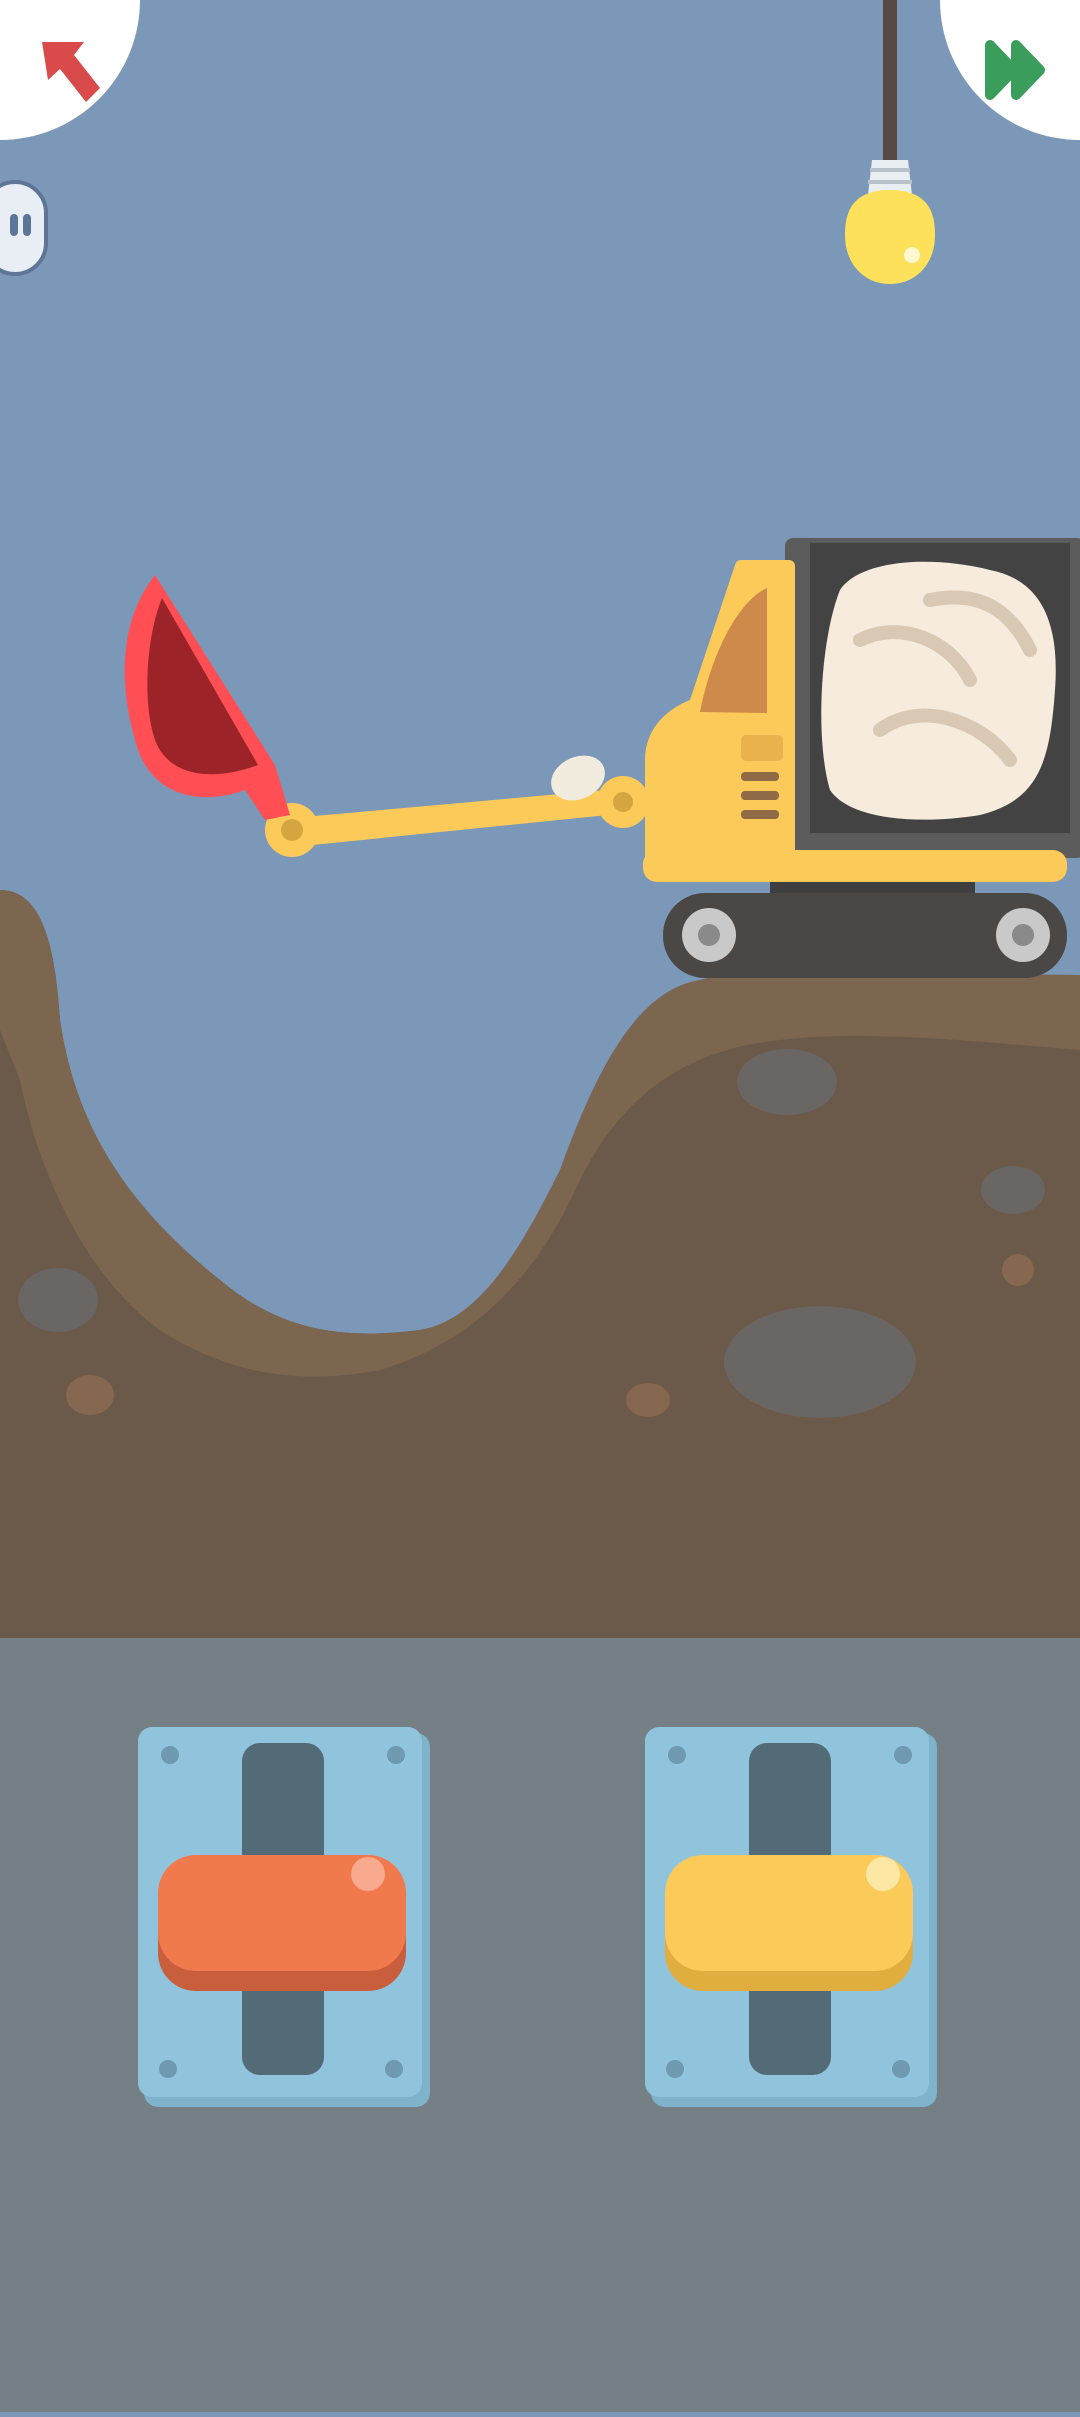  I want to click on bucket-lever, so click(789, 1923).